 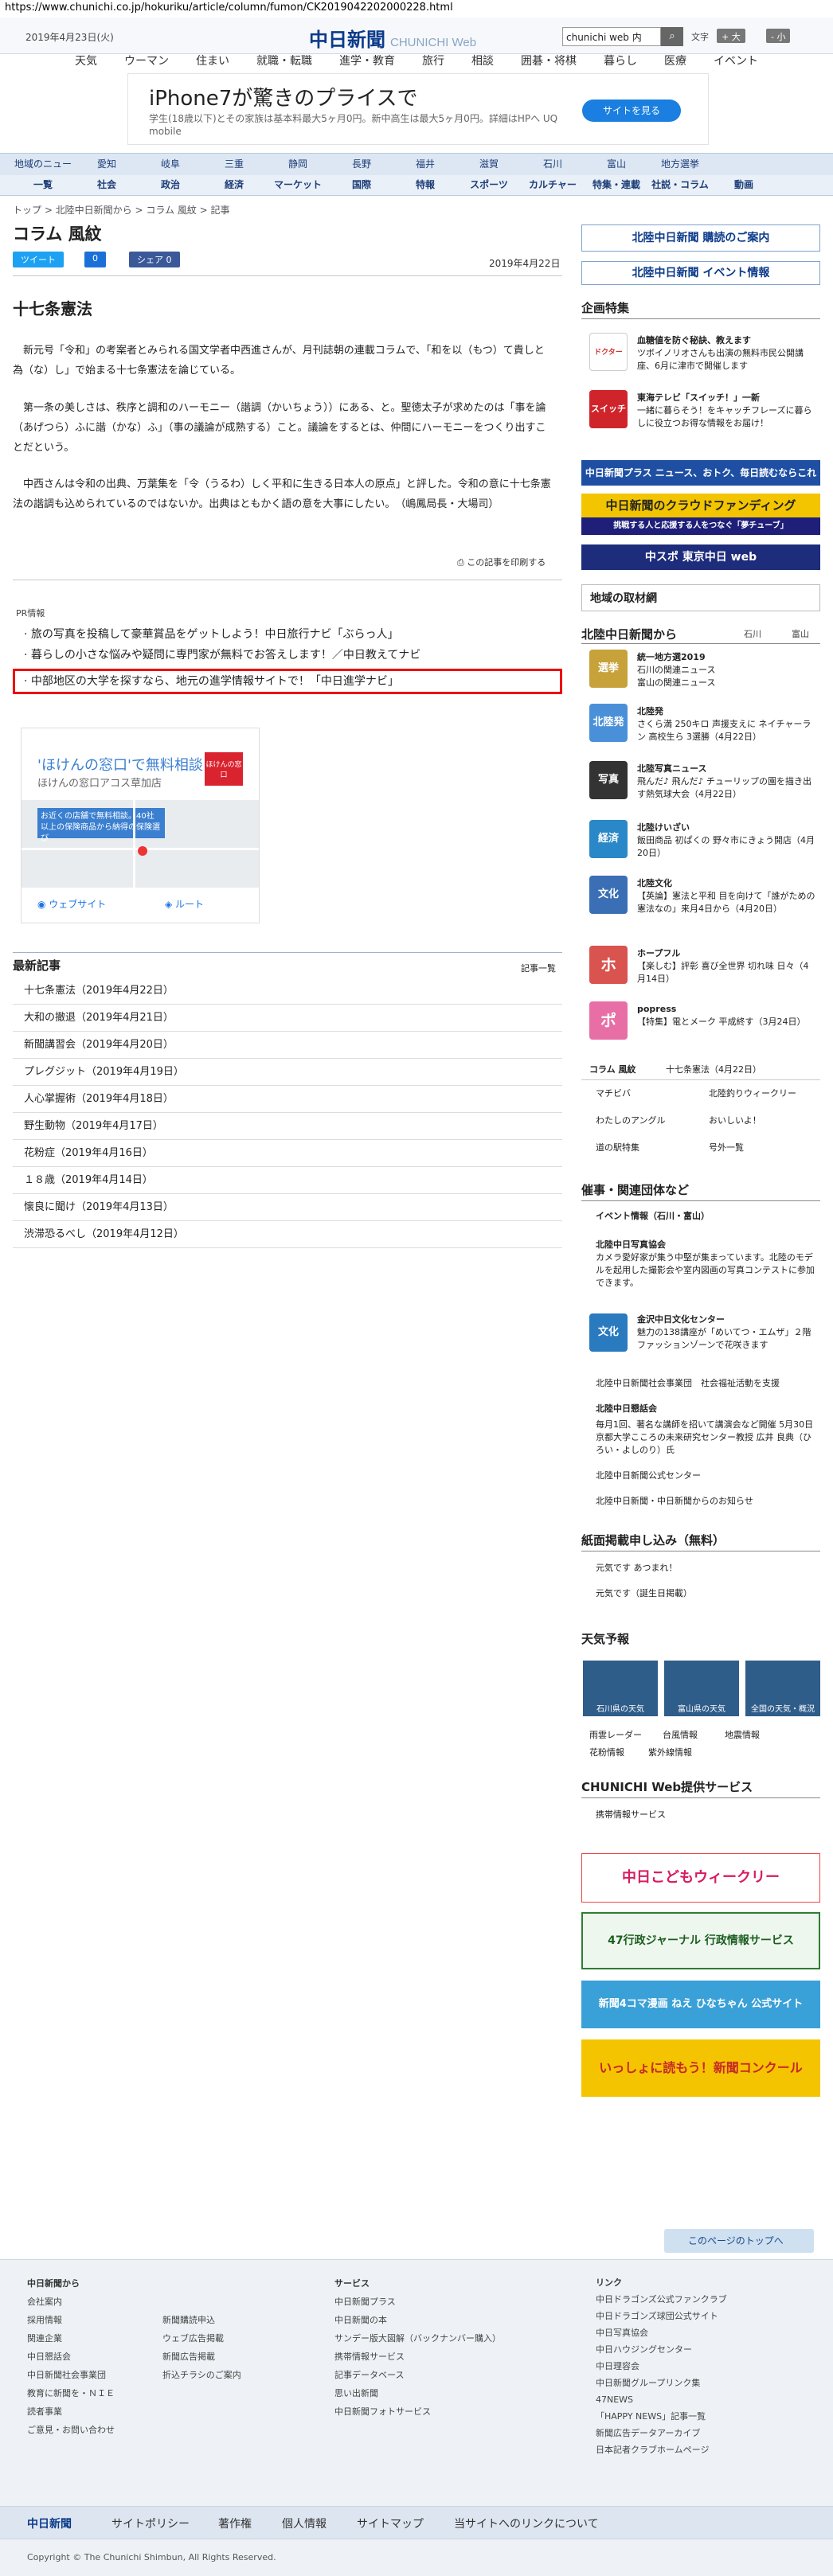 I want to click on chuspo-banner: 中スポ 東京中日 web, so click(x=701, y=557).